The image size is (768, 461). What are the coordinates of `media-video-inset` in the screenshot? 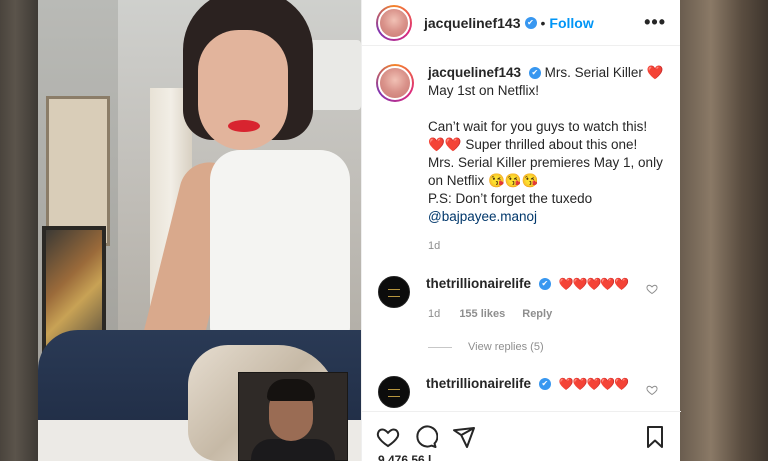 It's located at (293, 416).